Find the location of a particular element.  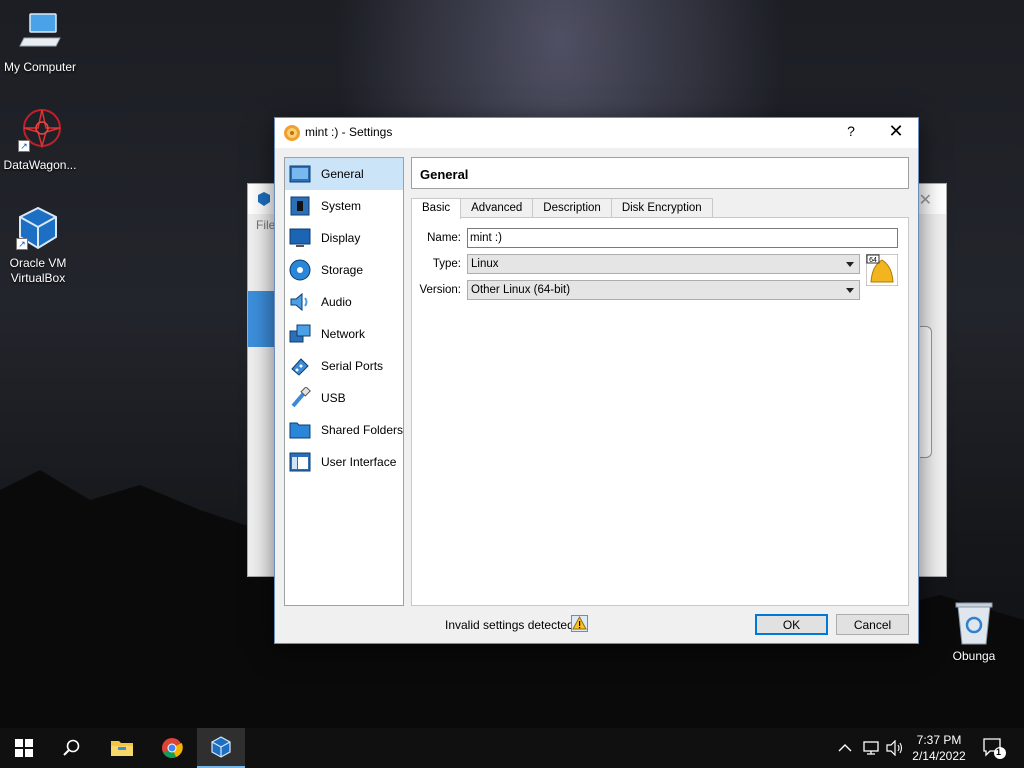

network-status-icon is located at coordinates (871, 748).